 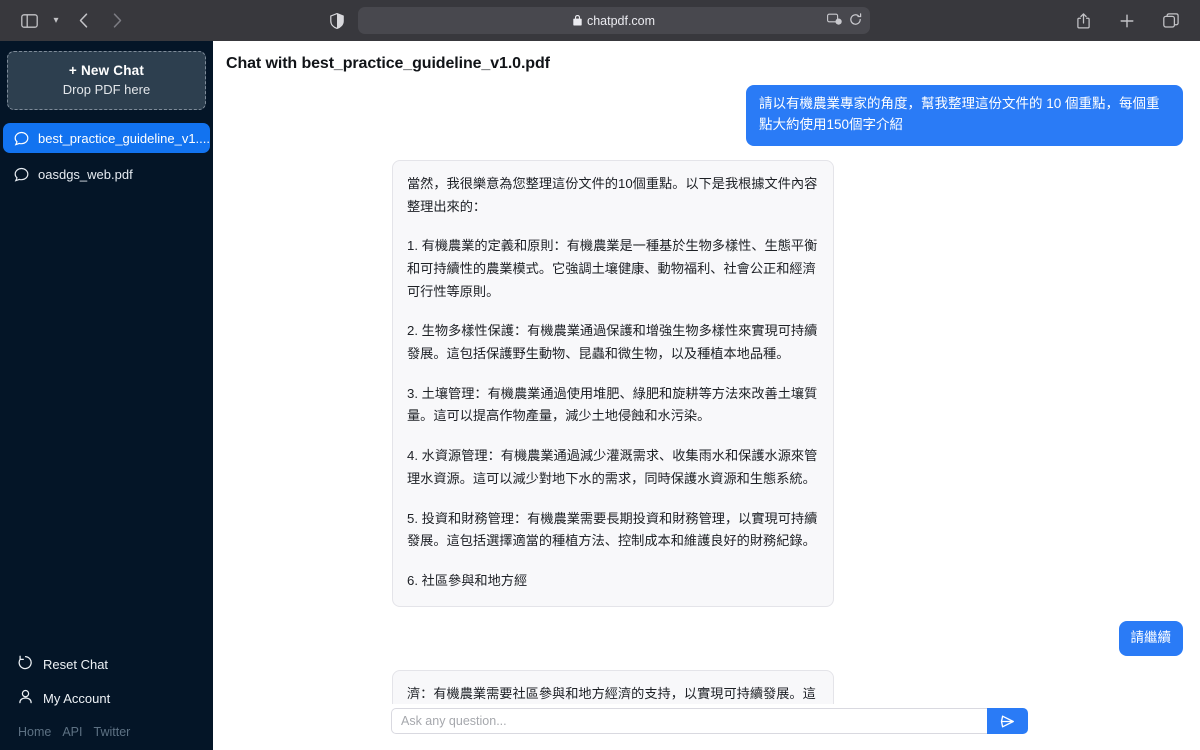 I want to click on drop-pdf-label: Drop PDF here, so click(x=106, y=89).